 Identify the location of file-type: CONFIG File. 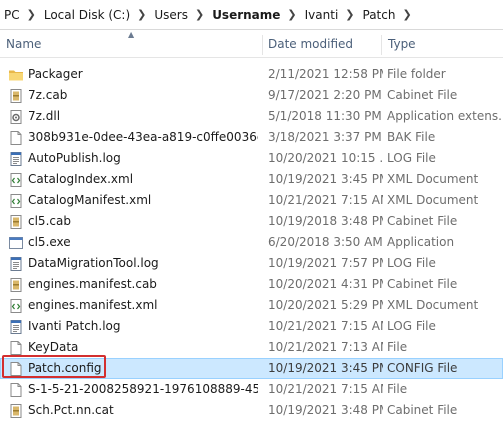
(422, 368).